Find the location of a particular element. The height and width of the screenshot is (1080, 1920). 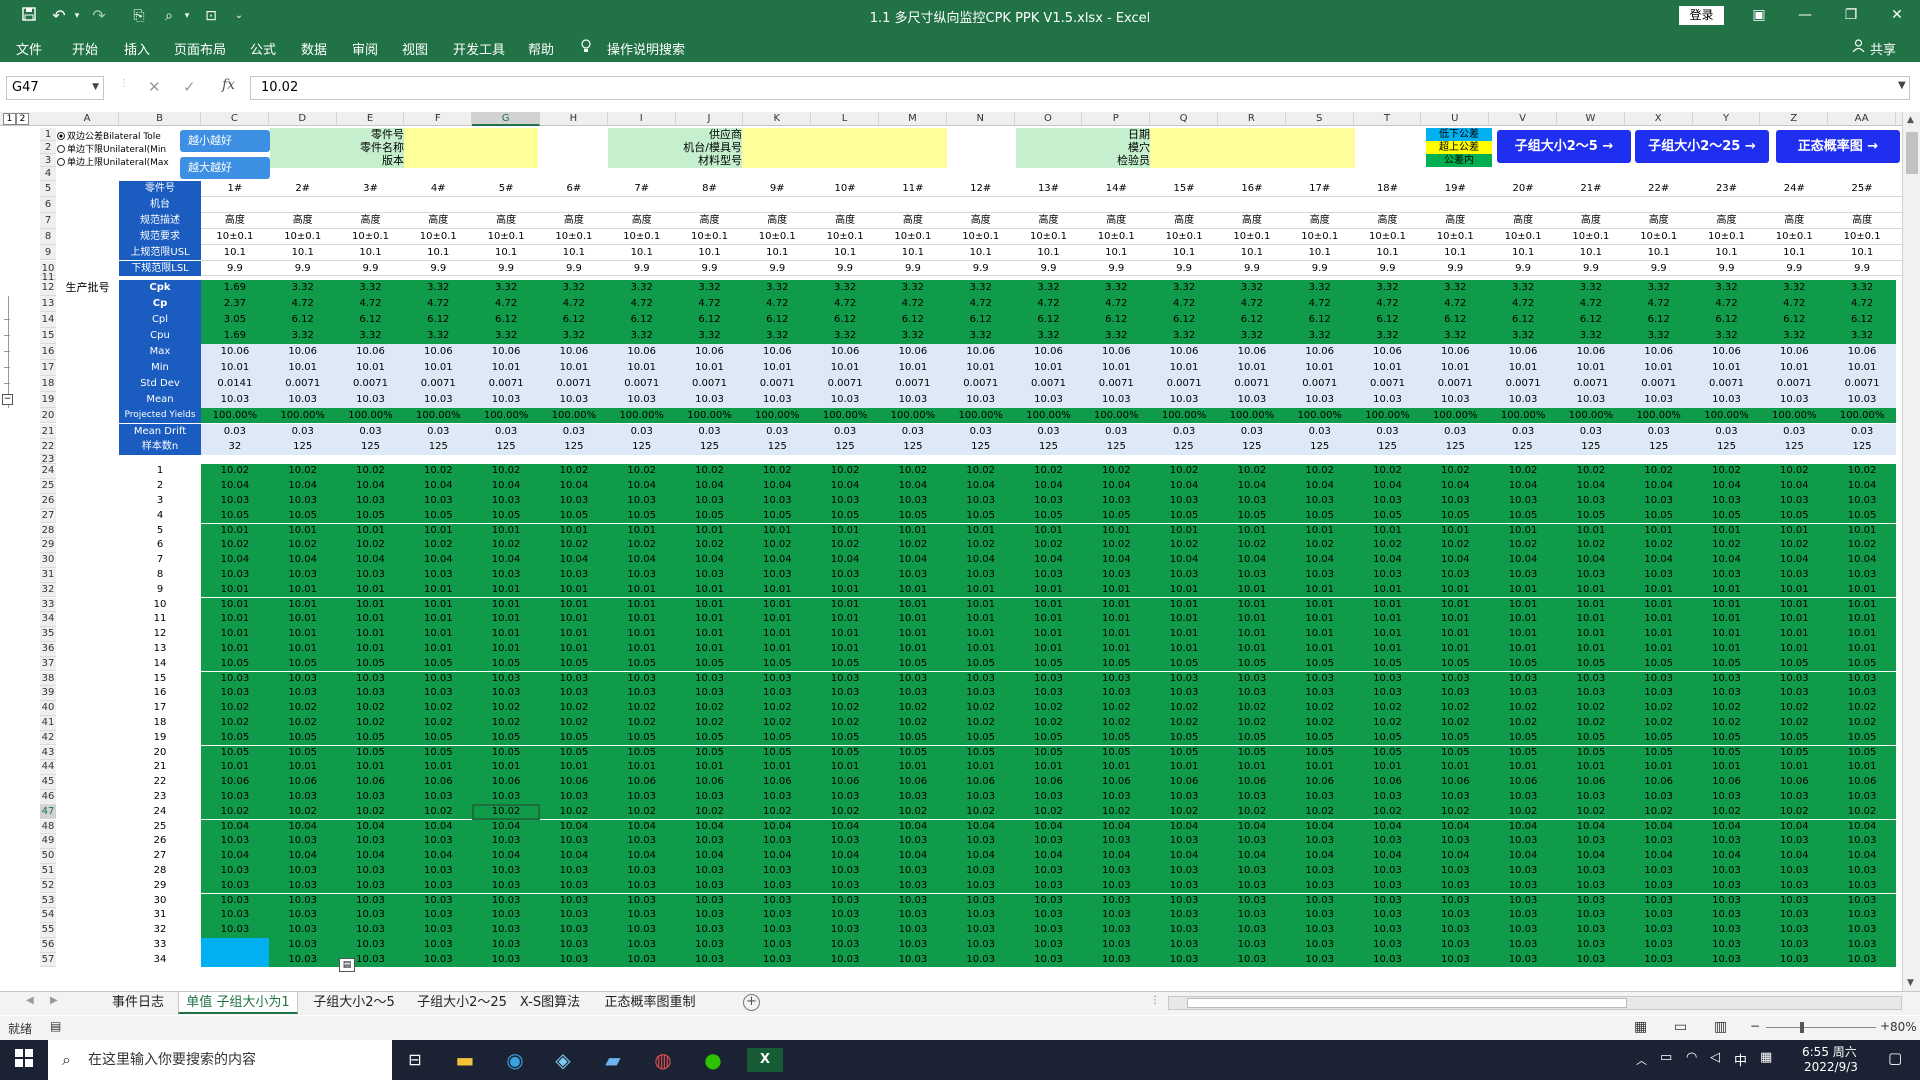

row-header-28: 28 is located at coordinates (48, 531).